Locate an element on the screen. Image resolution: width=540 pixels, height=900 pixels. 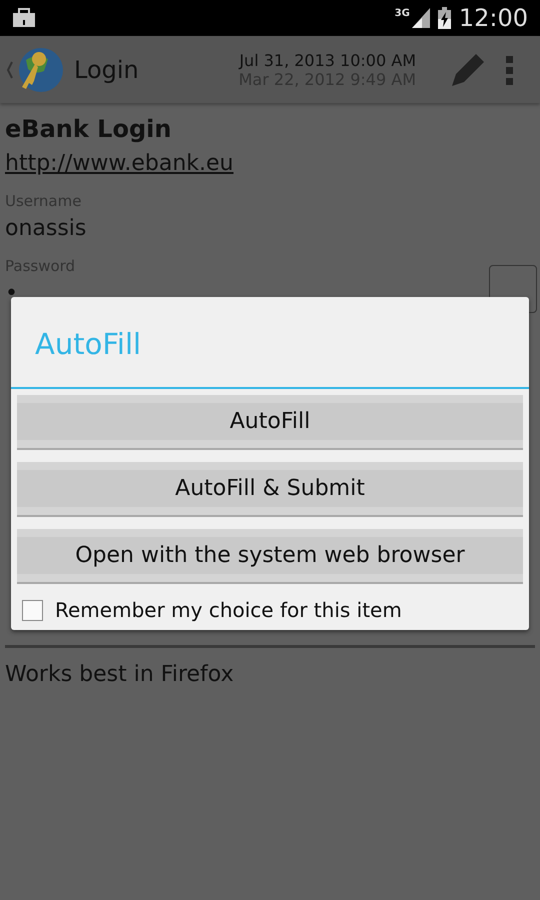
modified-date: Jul 31, 2013 10:00 AM is located at coordinates (327, 60).